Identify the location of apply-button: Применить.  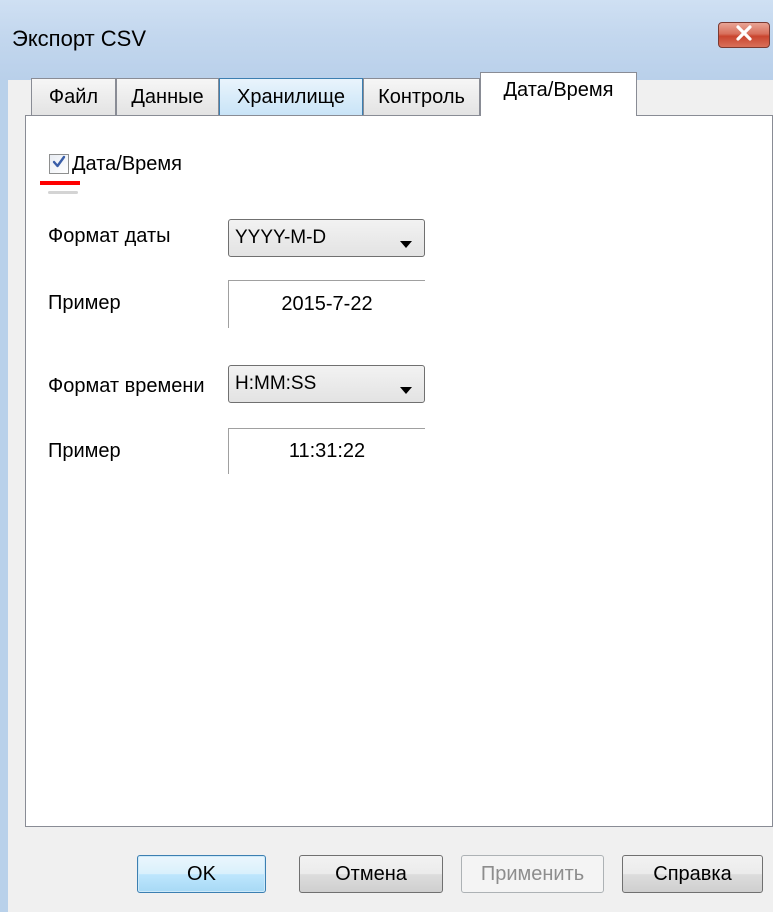
(532, 874).